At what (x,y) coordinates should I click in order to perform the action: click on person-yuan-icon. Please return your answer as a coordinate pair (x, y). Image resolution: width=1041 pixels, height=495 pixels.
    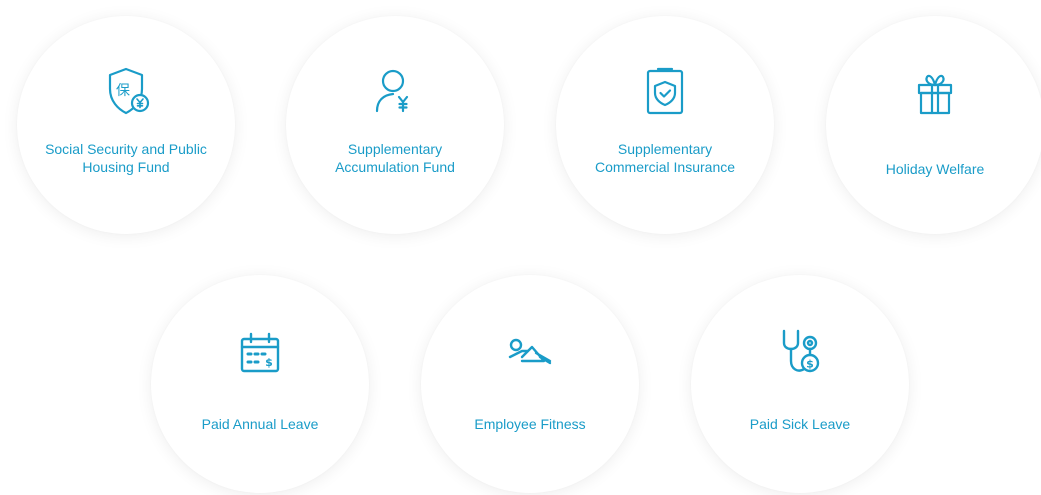
    Looking at the image, I should click on (395, 91).